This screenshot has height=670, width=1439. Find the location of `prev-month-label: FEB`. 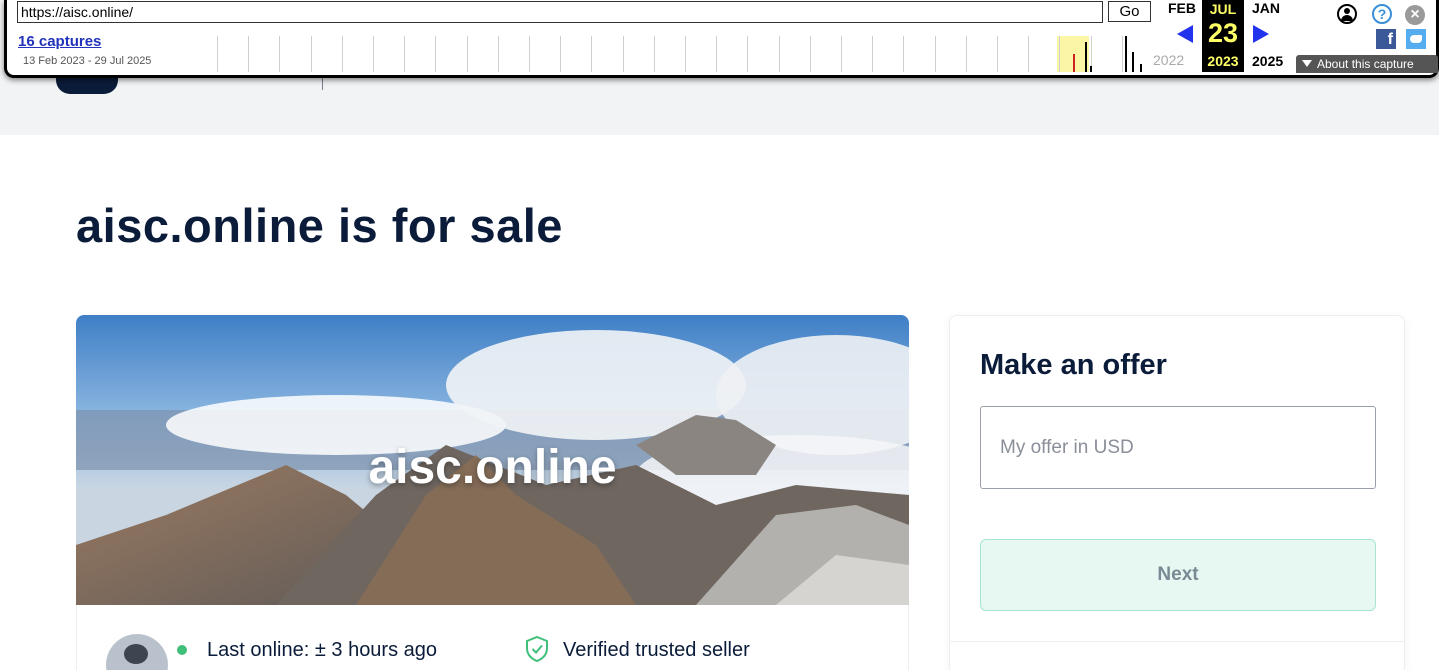

prev-month-label: FEB is located at coordinates (1182, 8).